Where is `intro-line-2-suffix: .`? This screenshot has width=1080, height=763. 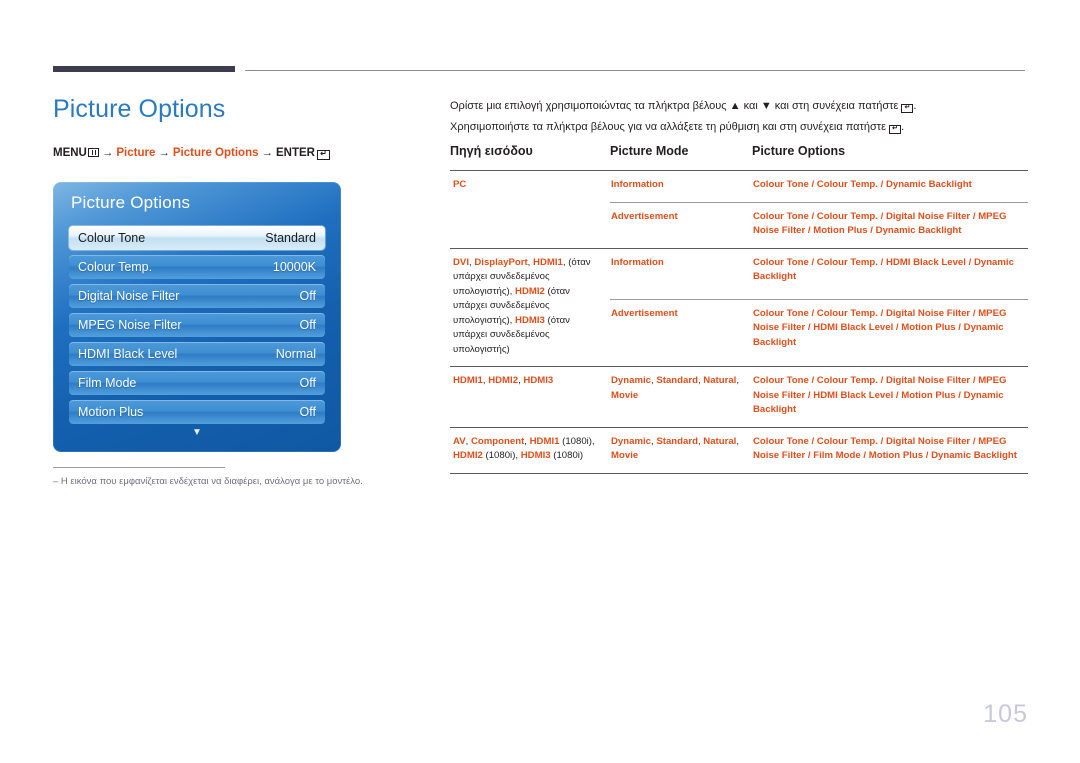
intro-line-2-suffix: . is located at coordinates (903, 127).